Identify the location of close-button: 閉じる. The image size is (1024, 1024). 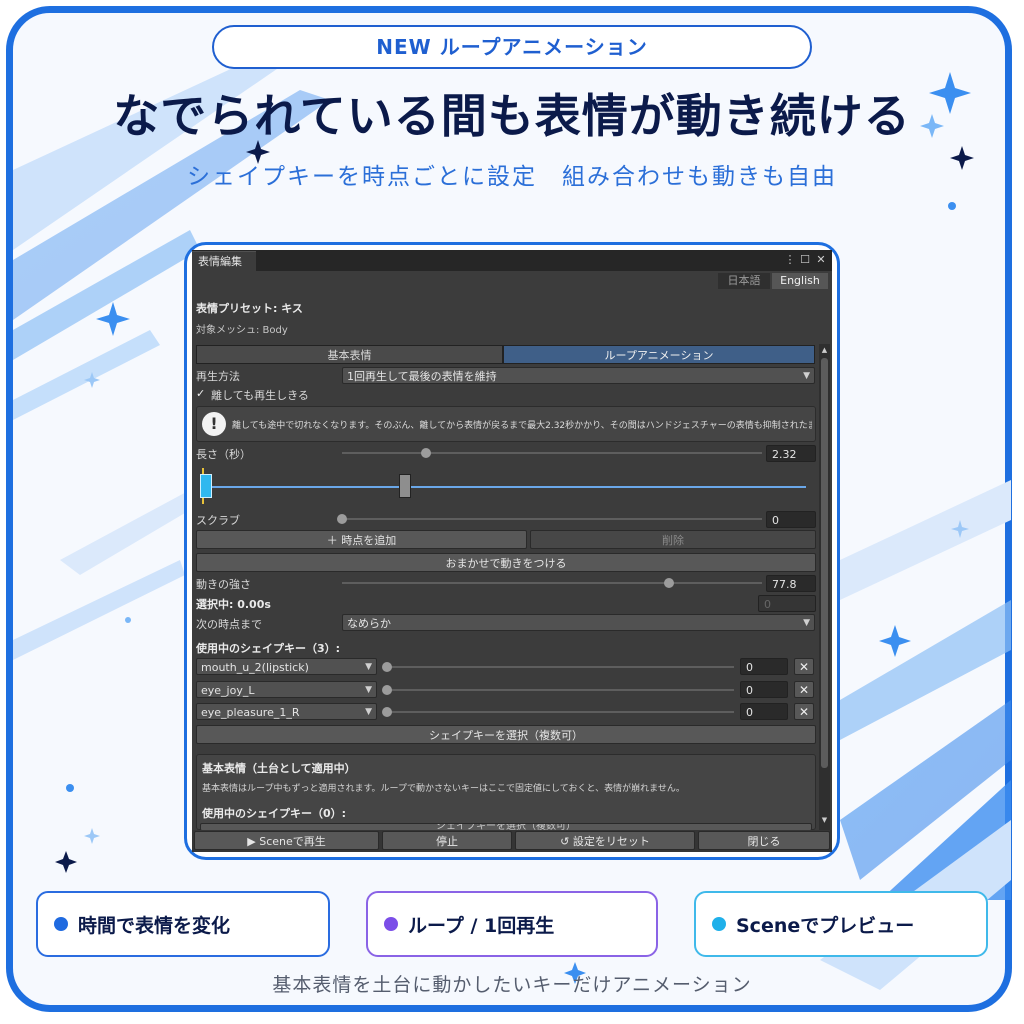
(764, 840).